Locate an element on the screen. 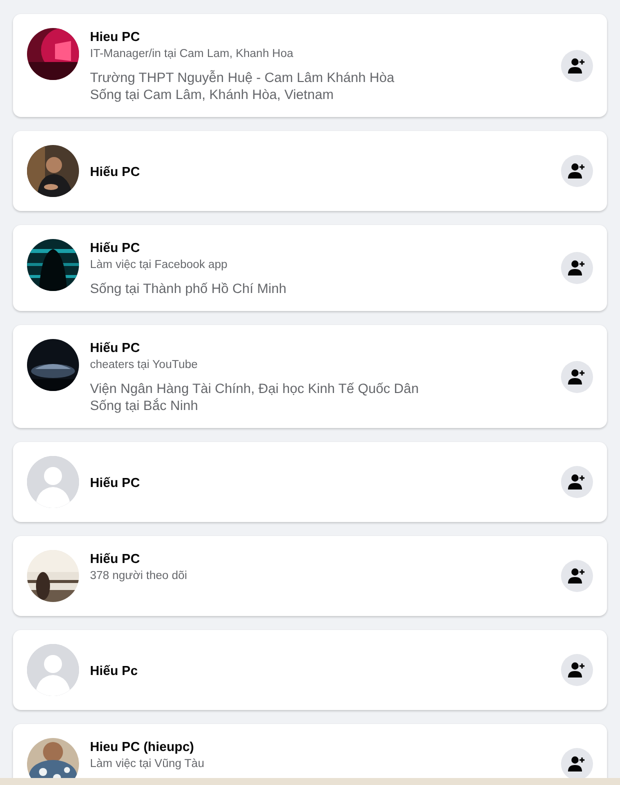 The height and width of the screenshot is (785, 620). profile-name: Hieu PC is located at coordinates (321, 36).